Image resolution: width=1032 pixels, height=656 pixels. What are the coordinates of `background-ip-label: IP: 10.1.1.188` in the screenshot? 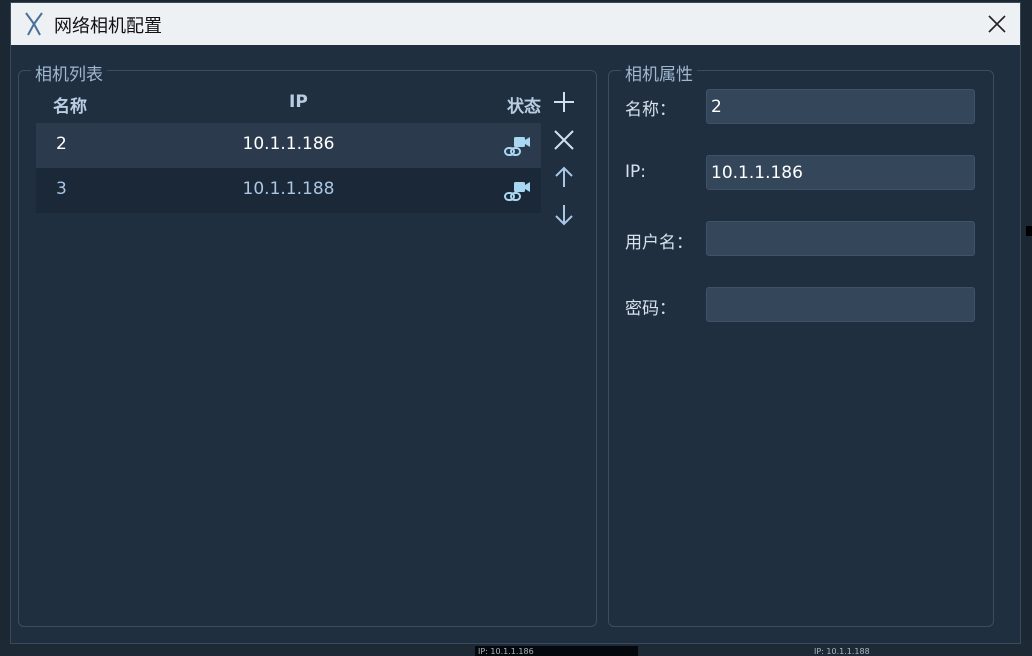 It's located at (842, 651).